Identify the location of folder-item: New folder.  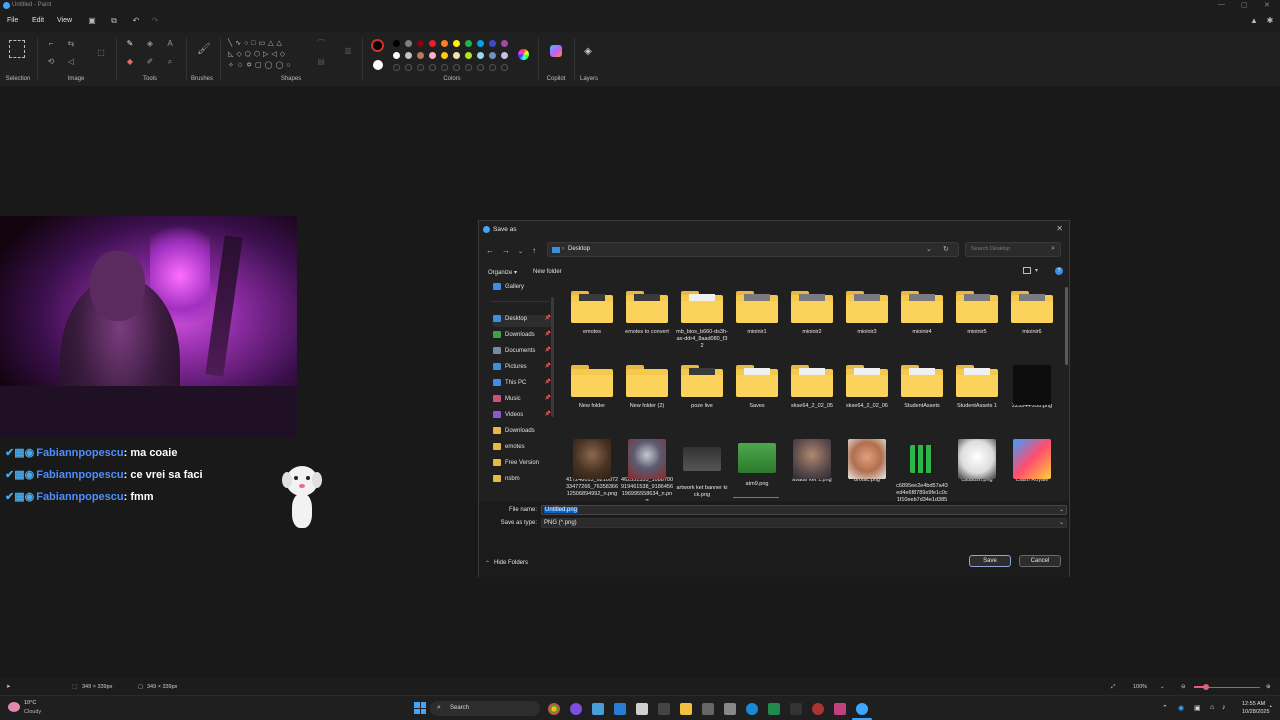
(592, 387).